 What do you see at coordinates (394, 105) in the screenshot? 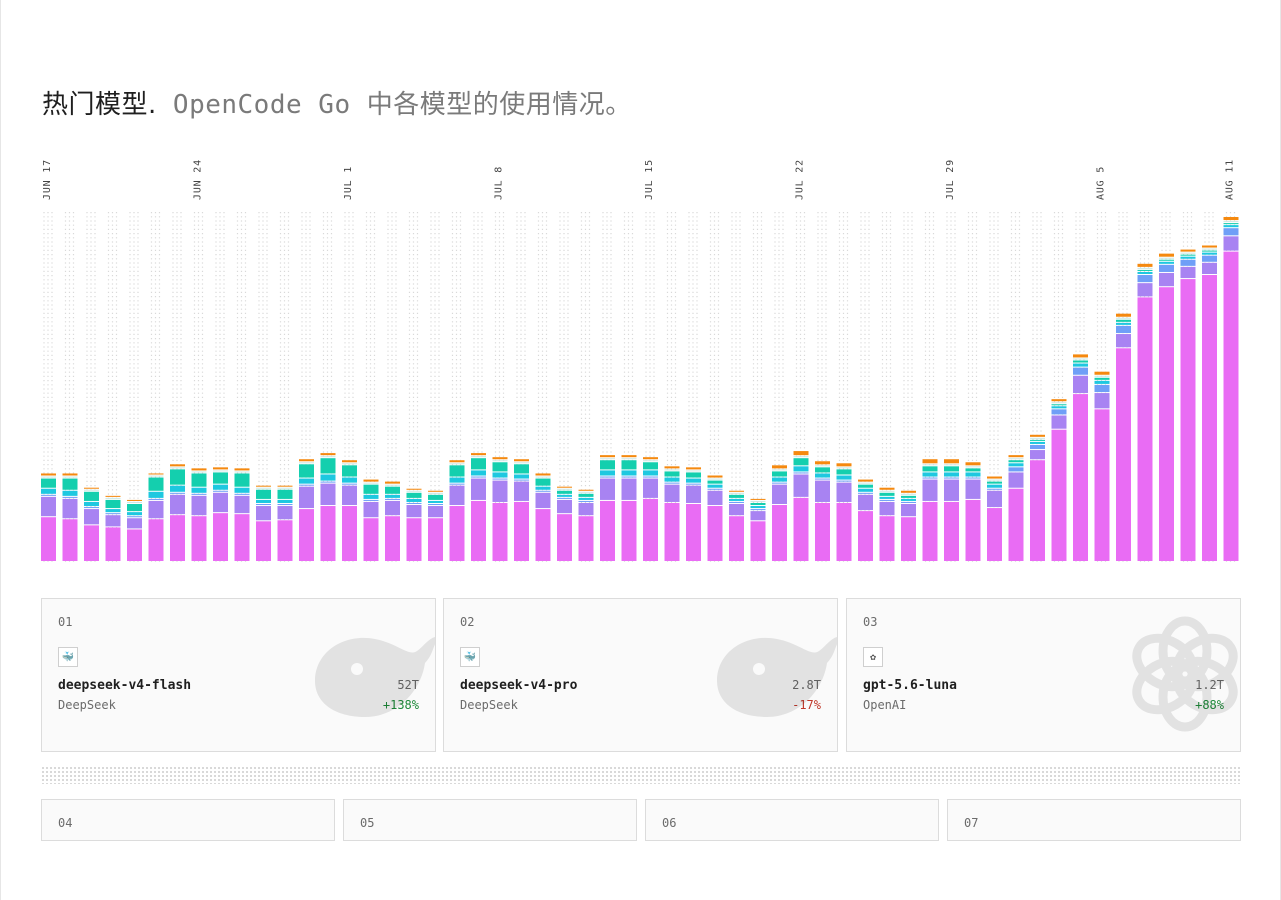
I see `heading-subtitle: OpenCode Go 中各模型的使用情况。` at bounding box center [394, 105].